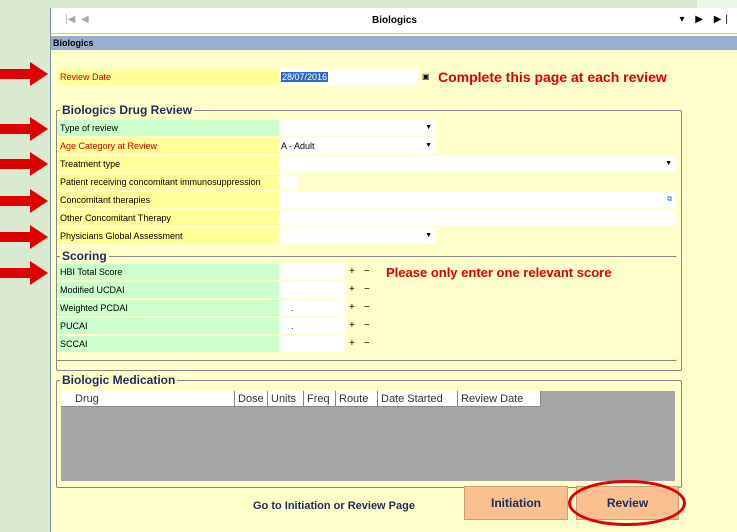 The height and width of the screenshot is (532, 737). What do you see at coordinates (119, 380) in the screenshot?
I see `medication-legend: Biologic Medication` at bounding box center [119, 380].